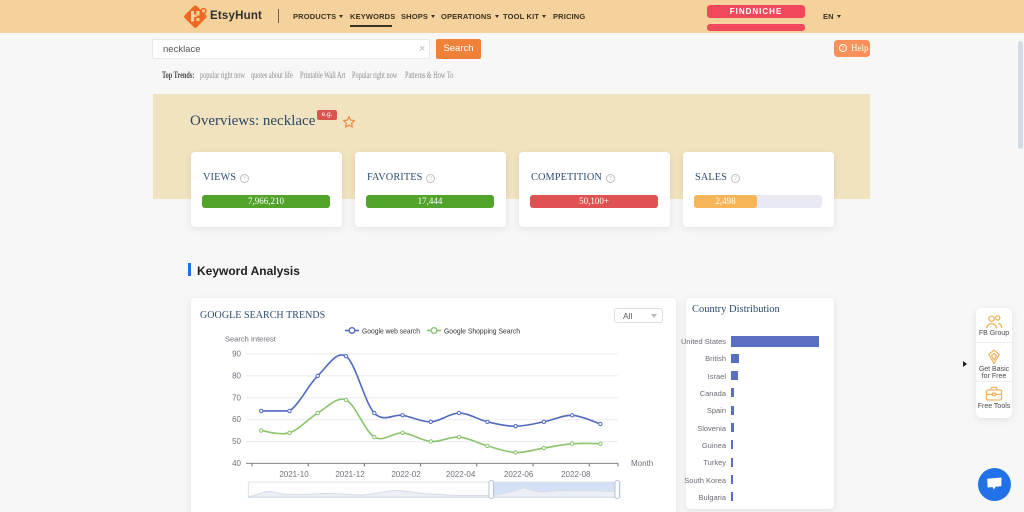  What do you see at coordinates (236, 419) in the screenshot?
I see `svg-text: 60` at bounding box center [236, 419].